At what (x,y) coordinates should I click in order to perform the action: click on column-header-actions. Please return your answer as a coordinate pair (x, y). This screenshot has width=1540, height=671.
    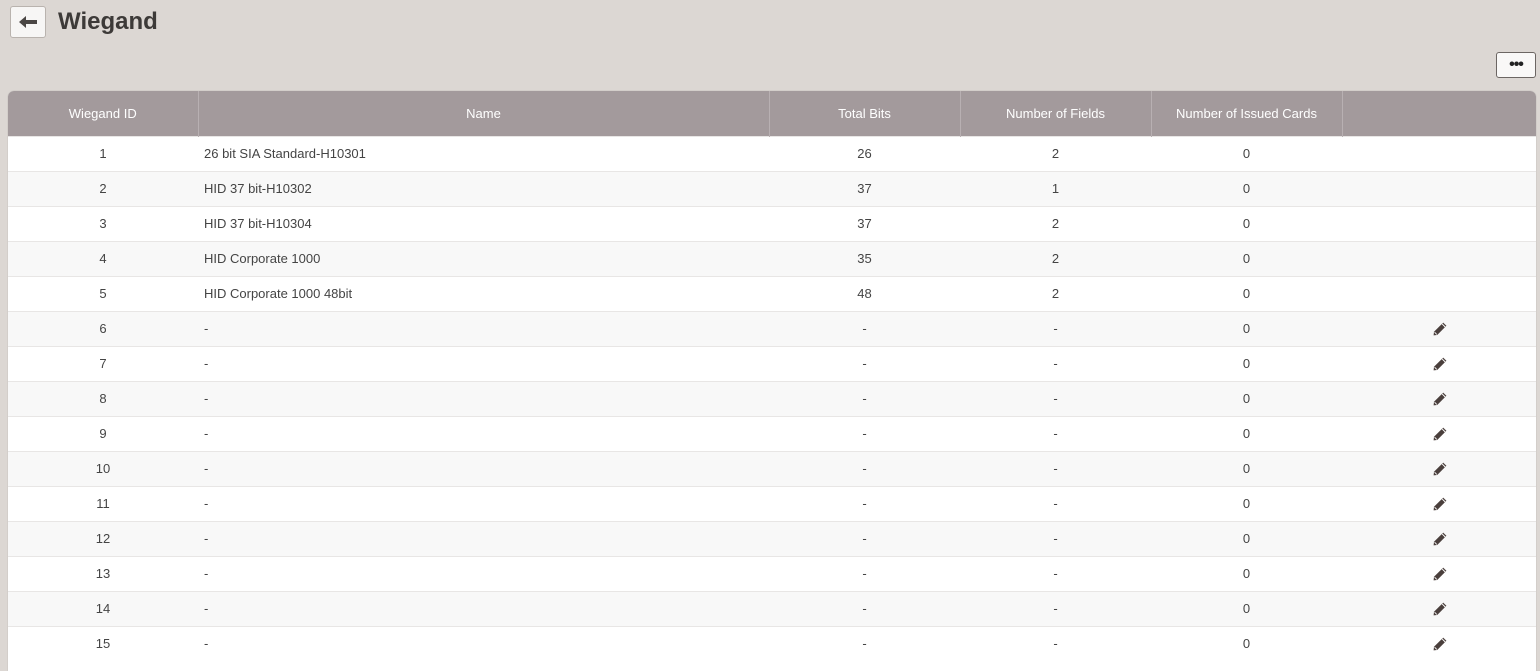
    Looking at the image, I should click on (1439, 113).